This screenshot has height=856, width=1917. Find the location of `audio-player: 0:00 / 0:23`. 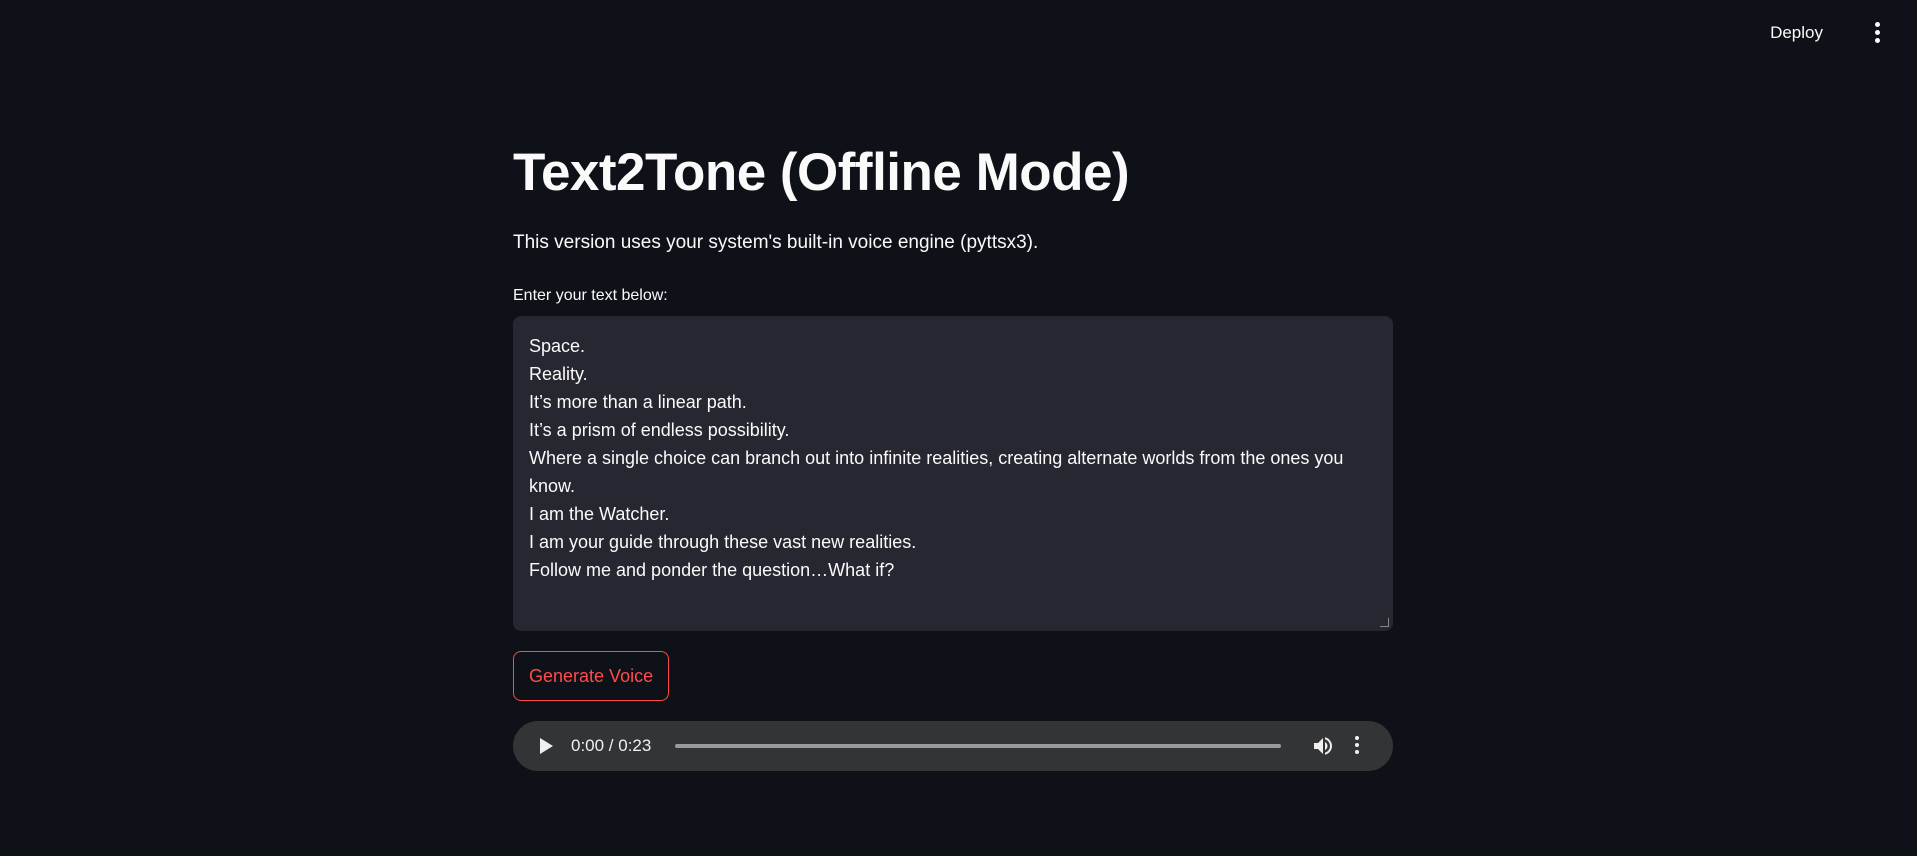

audio-player: 0:00 / 0:23 is located at coordinates (953, 746).